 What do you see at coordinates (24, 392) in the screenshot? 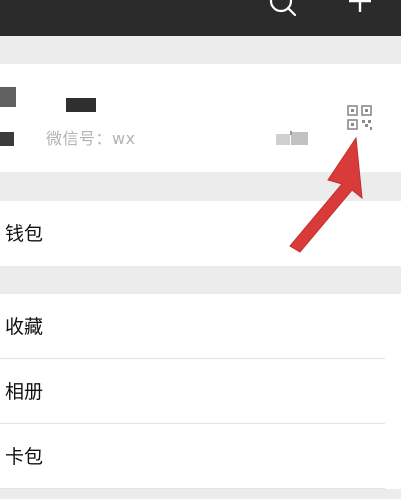
I see `menu-item-album-label: 相册` at bounding box center [24, 392].